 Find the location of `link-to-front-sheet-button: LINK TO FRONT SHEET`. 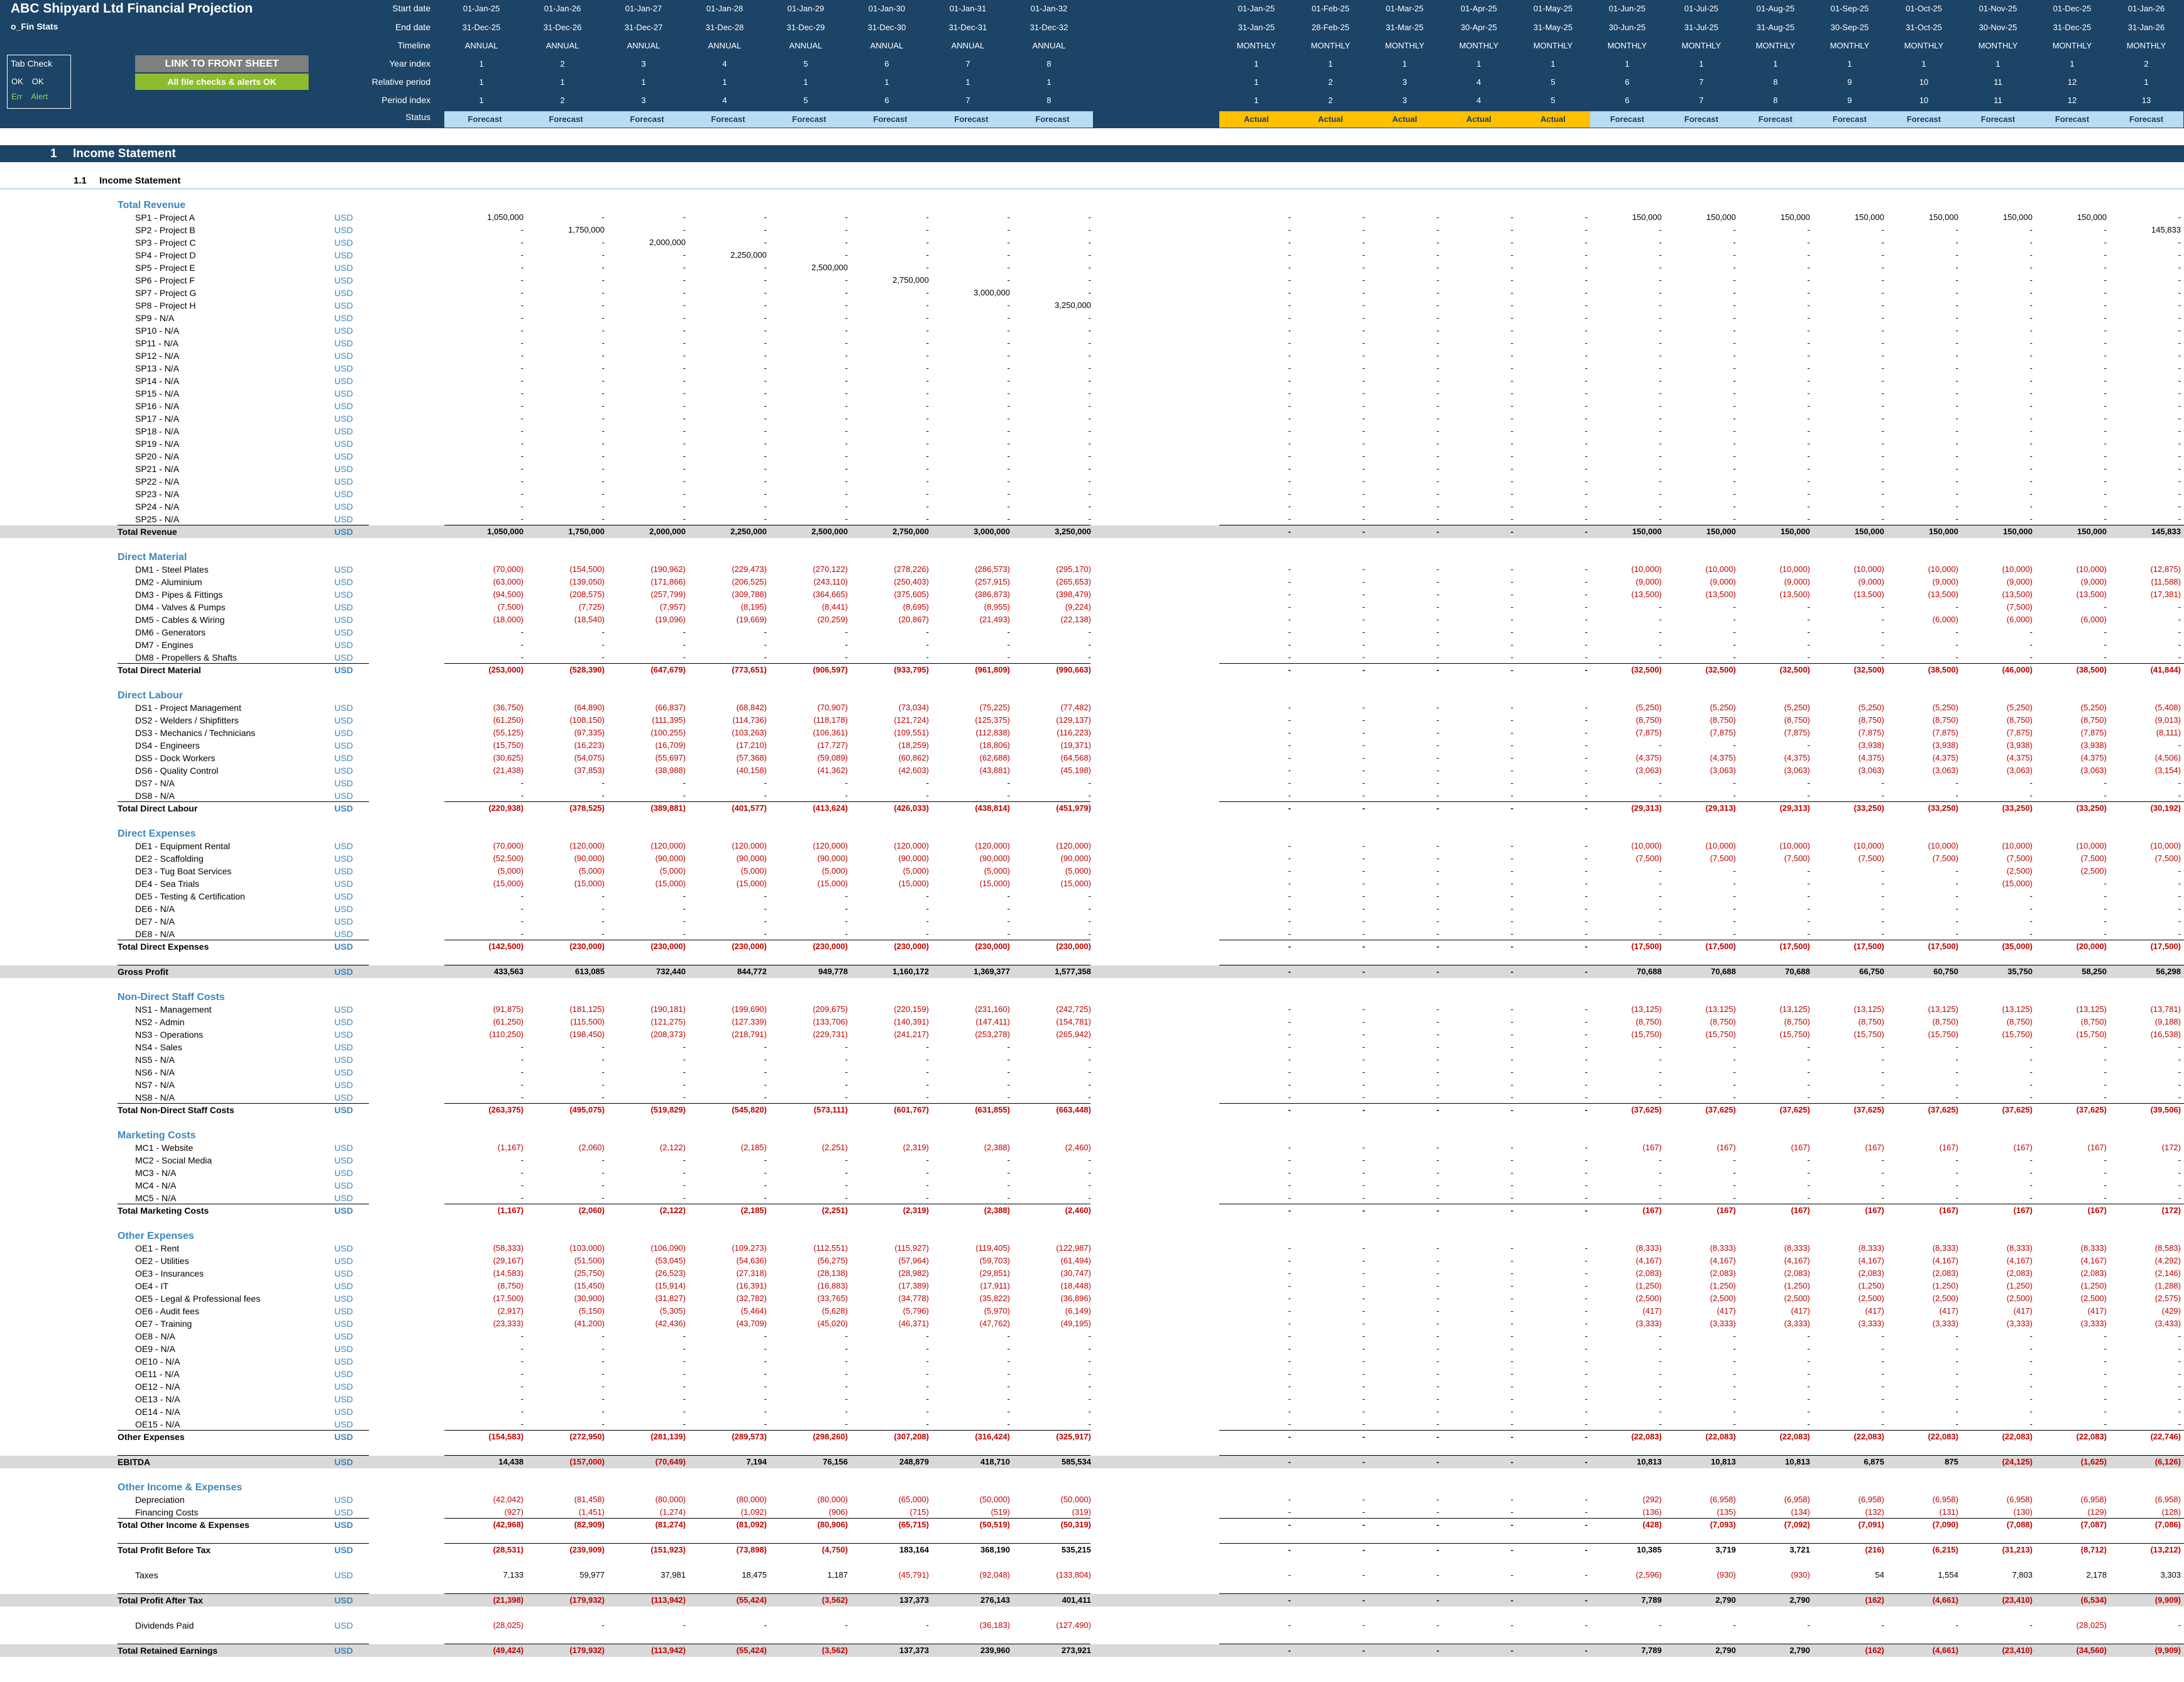

link-to-front-sheet-button: LINK TO FRONT SHEET is located at coordinates (222, 63).